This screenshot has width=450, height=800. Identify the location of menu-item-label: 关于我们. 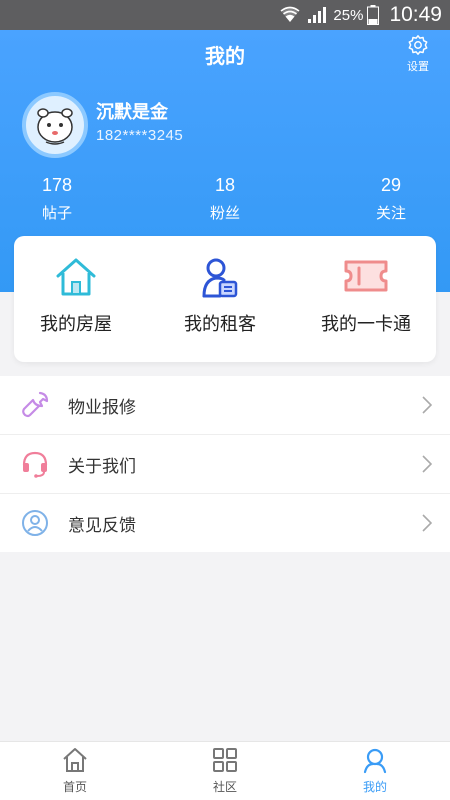
(102, 466).